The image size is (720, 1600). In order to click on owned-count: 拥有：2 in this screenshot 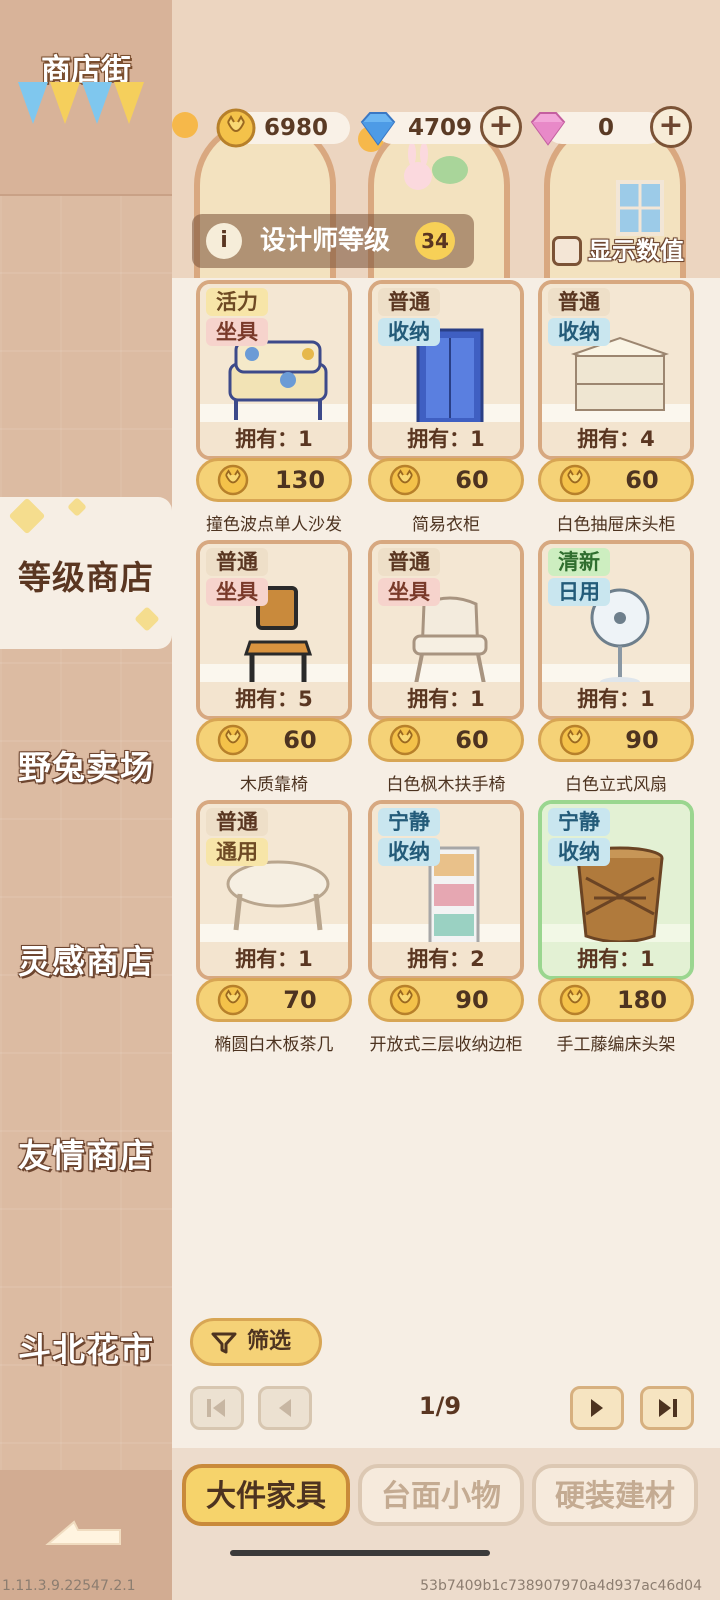, I will do `click(446, 959)`.